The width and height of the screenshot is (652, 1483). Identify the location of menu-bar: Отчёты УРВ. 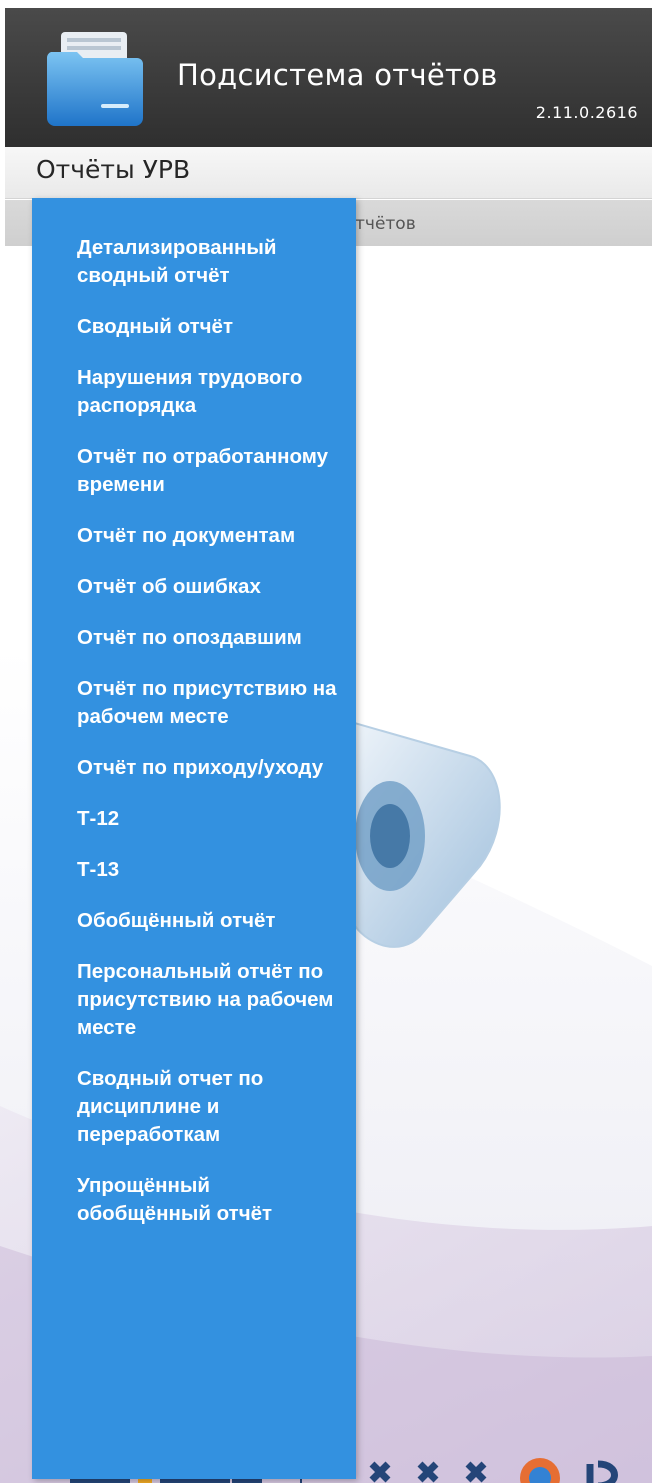
(328, 173).